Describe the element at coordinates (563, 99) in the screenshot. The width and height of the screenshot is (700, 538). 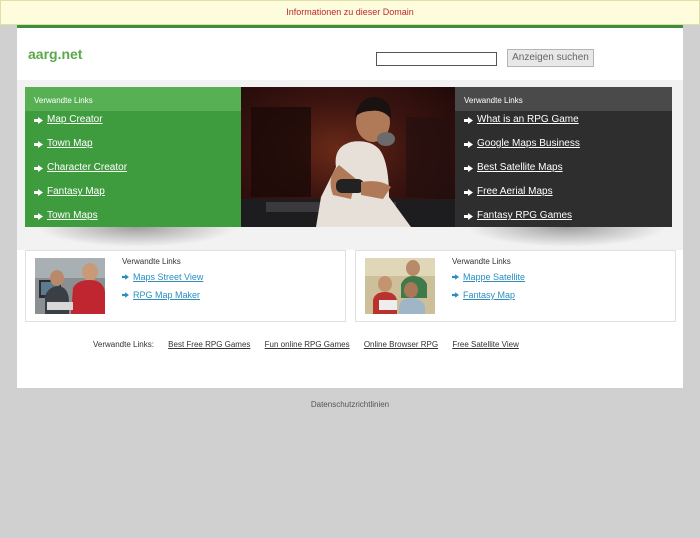
I see `dark-panel-title: Verwandte Links` at that location.